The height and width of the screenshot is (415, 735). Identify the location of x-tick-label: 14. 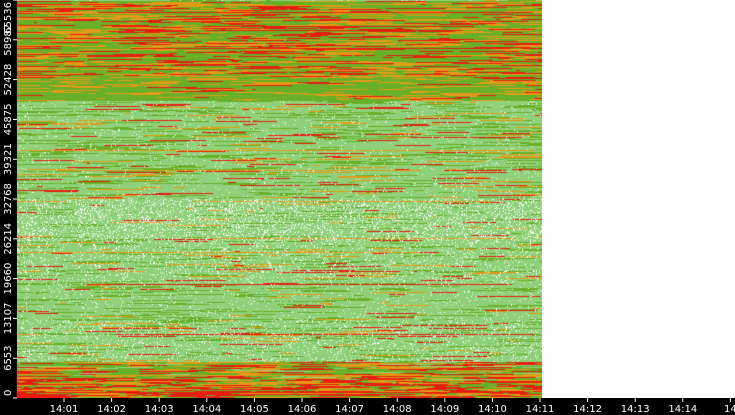
(729, 409).